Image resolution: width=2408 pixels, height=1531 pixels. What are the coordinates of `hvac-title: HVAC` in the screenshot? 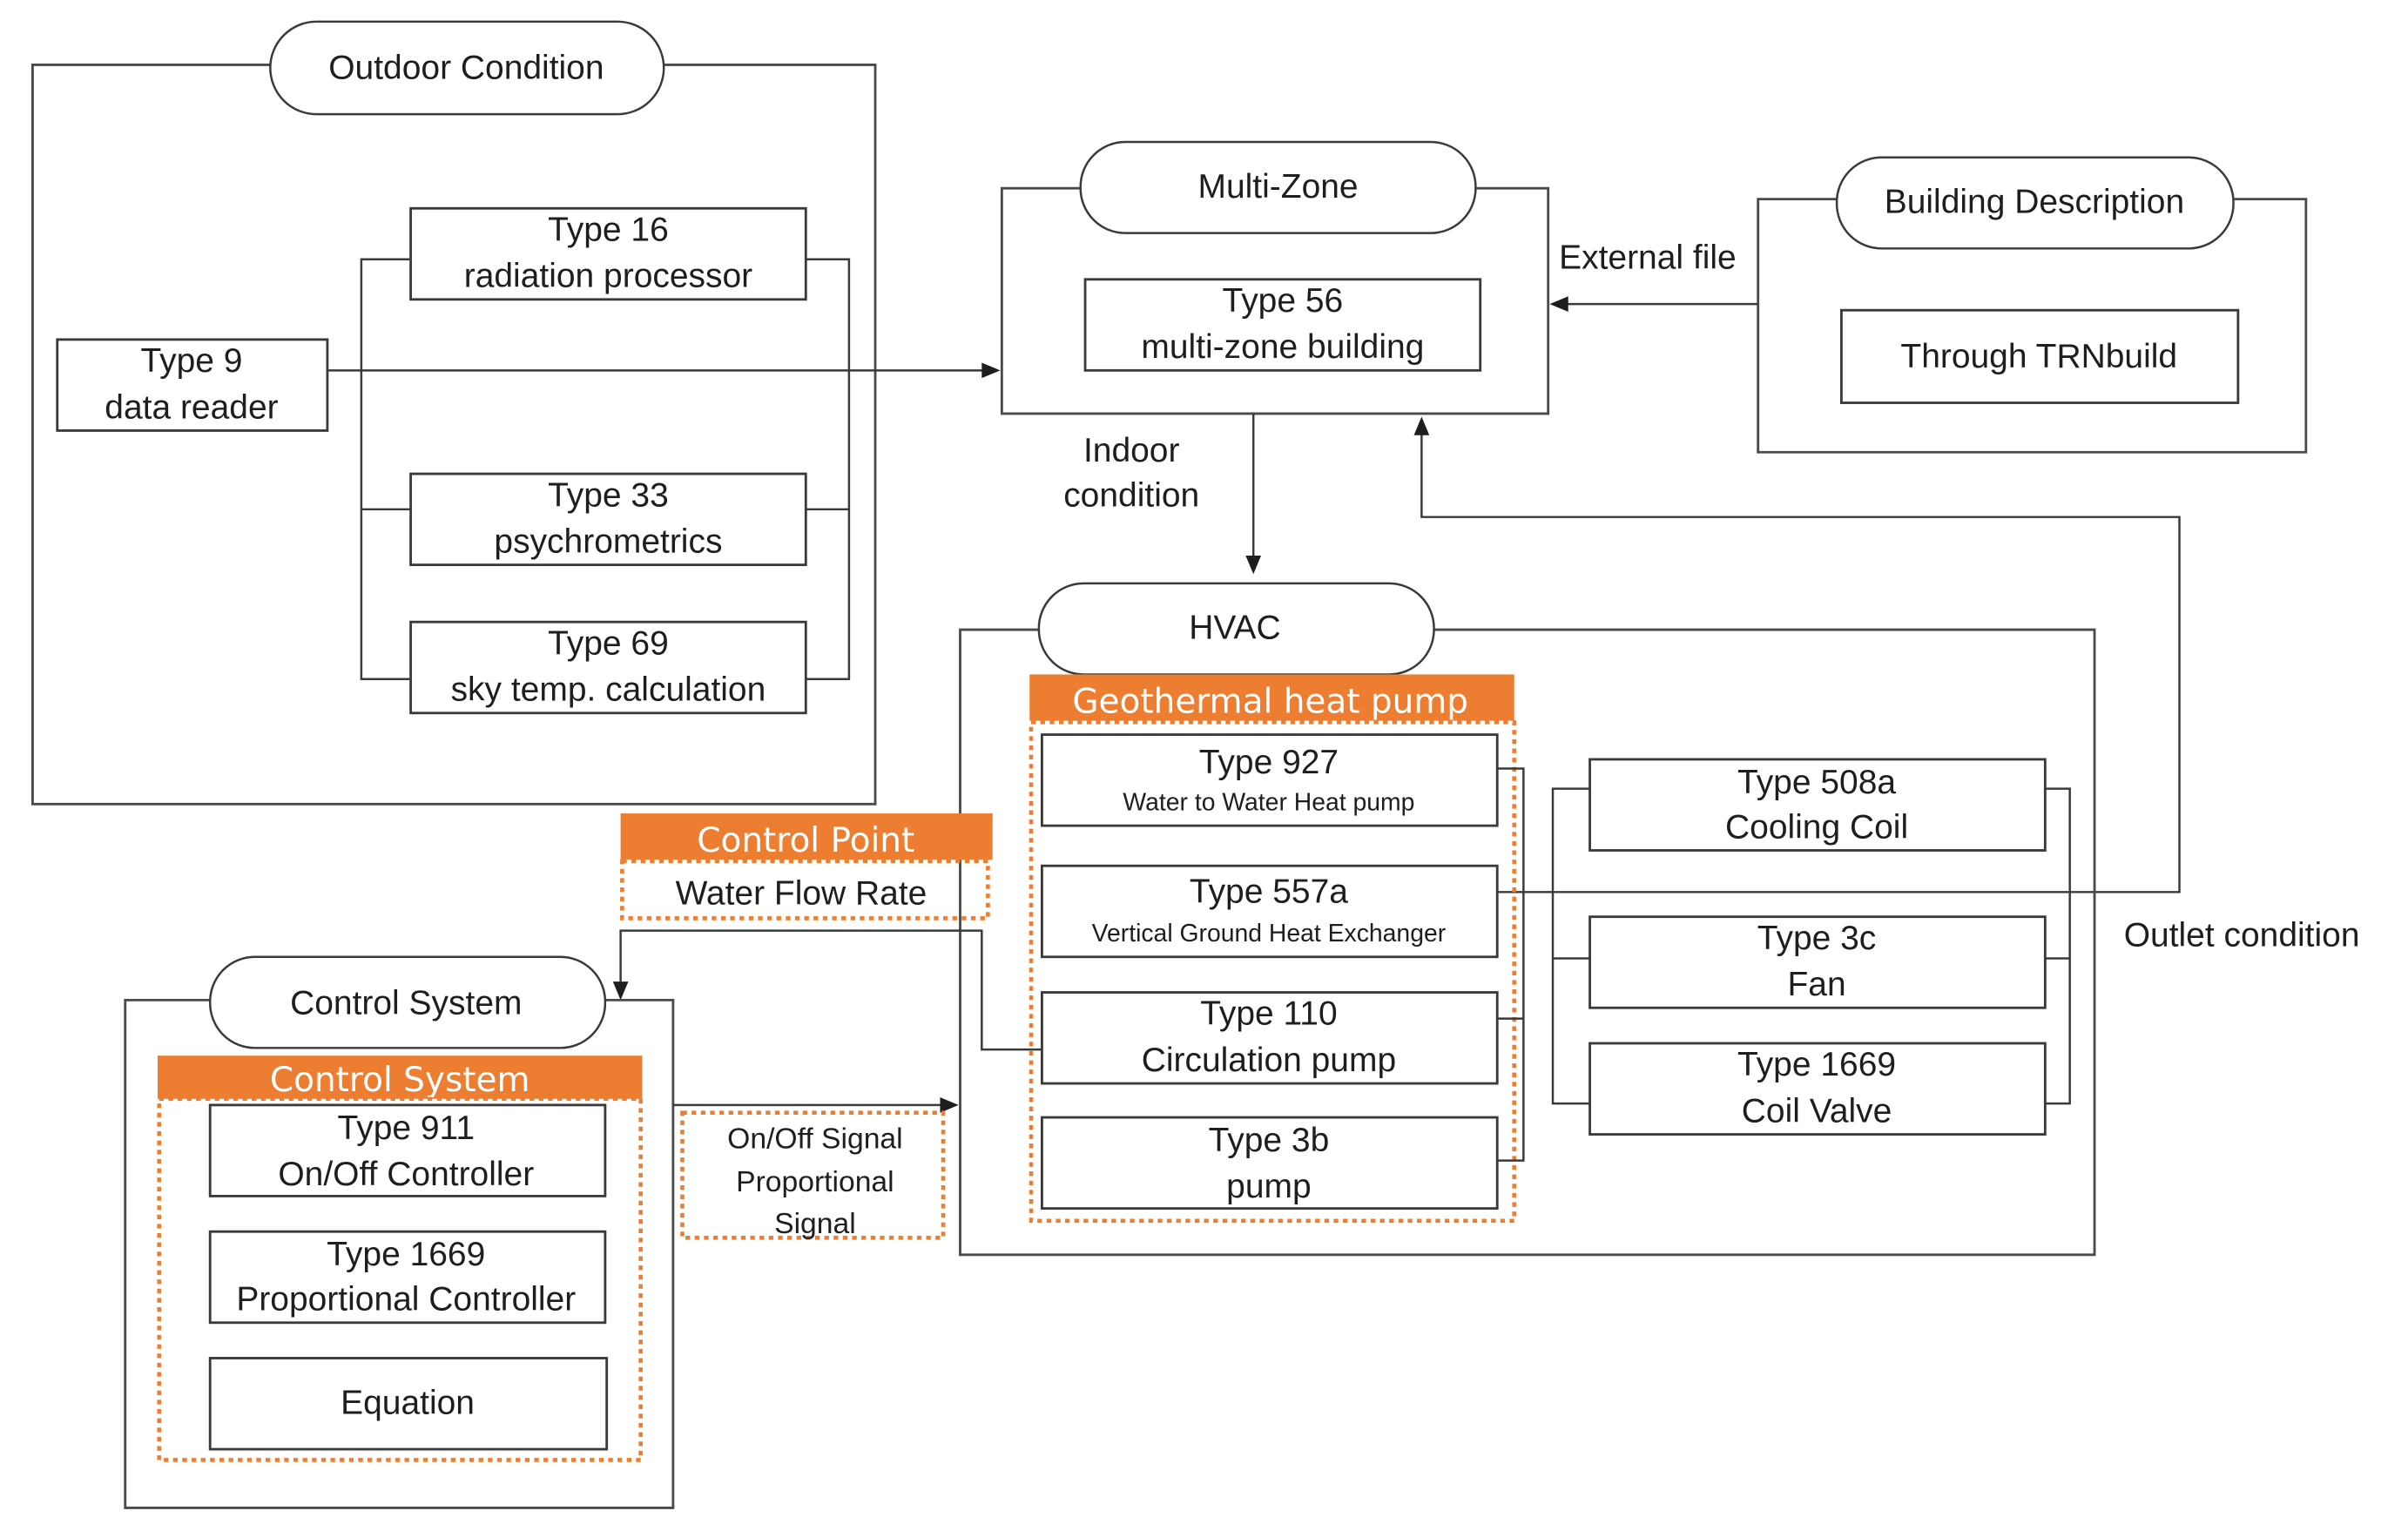 It's located at (1234, 629).